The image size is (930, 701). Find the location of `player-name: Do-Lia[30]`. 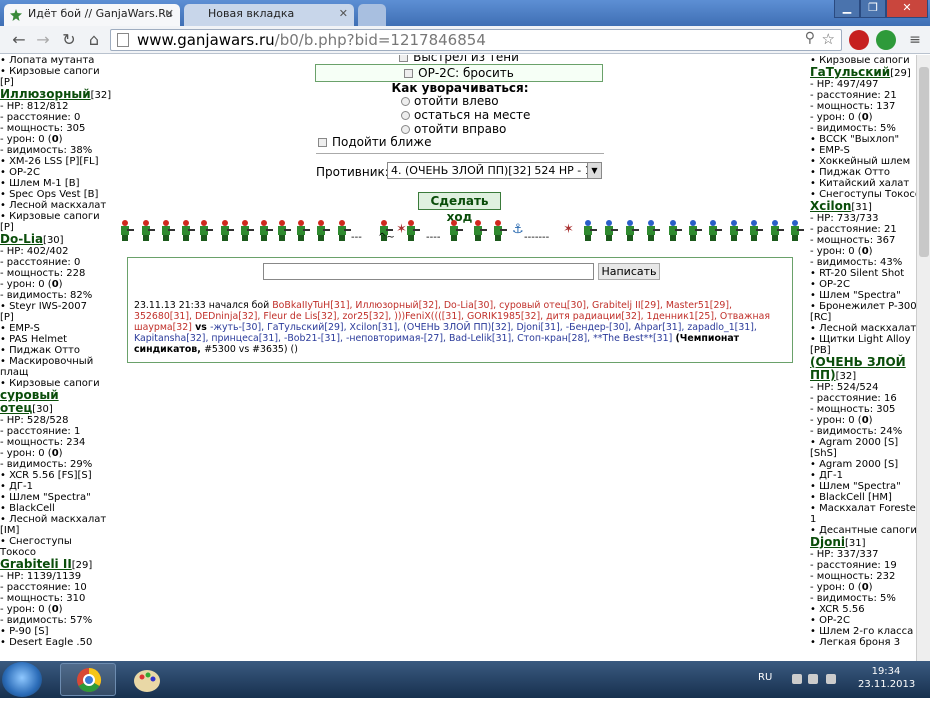

player-name: Do-Lia[30] is located at coordinates (56, 239).